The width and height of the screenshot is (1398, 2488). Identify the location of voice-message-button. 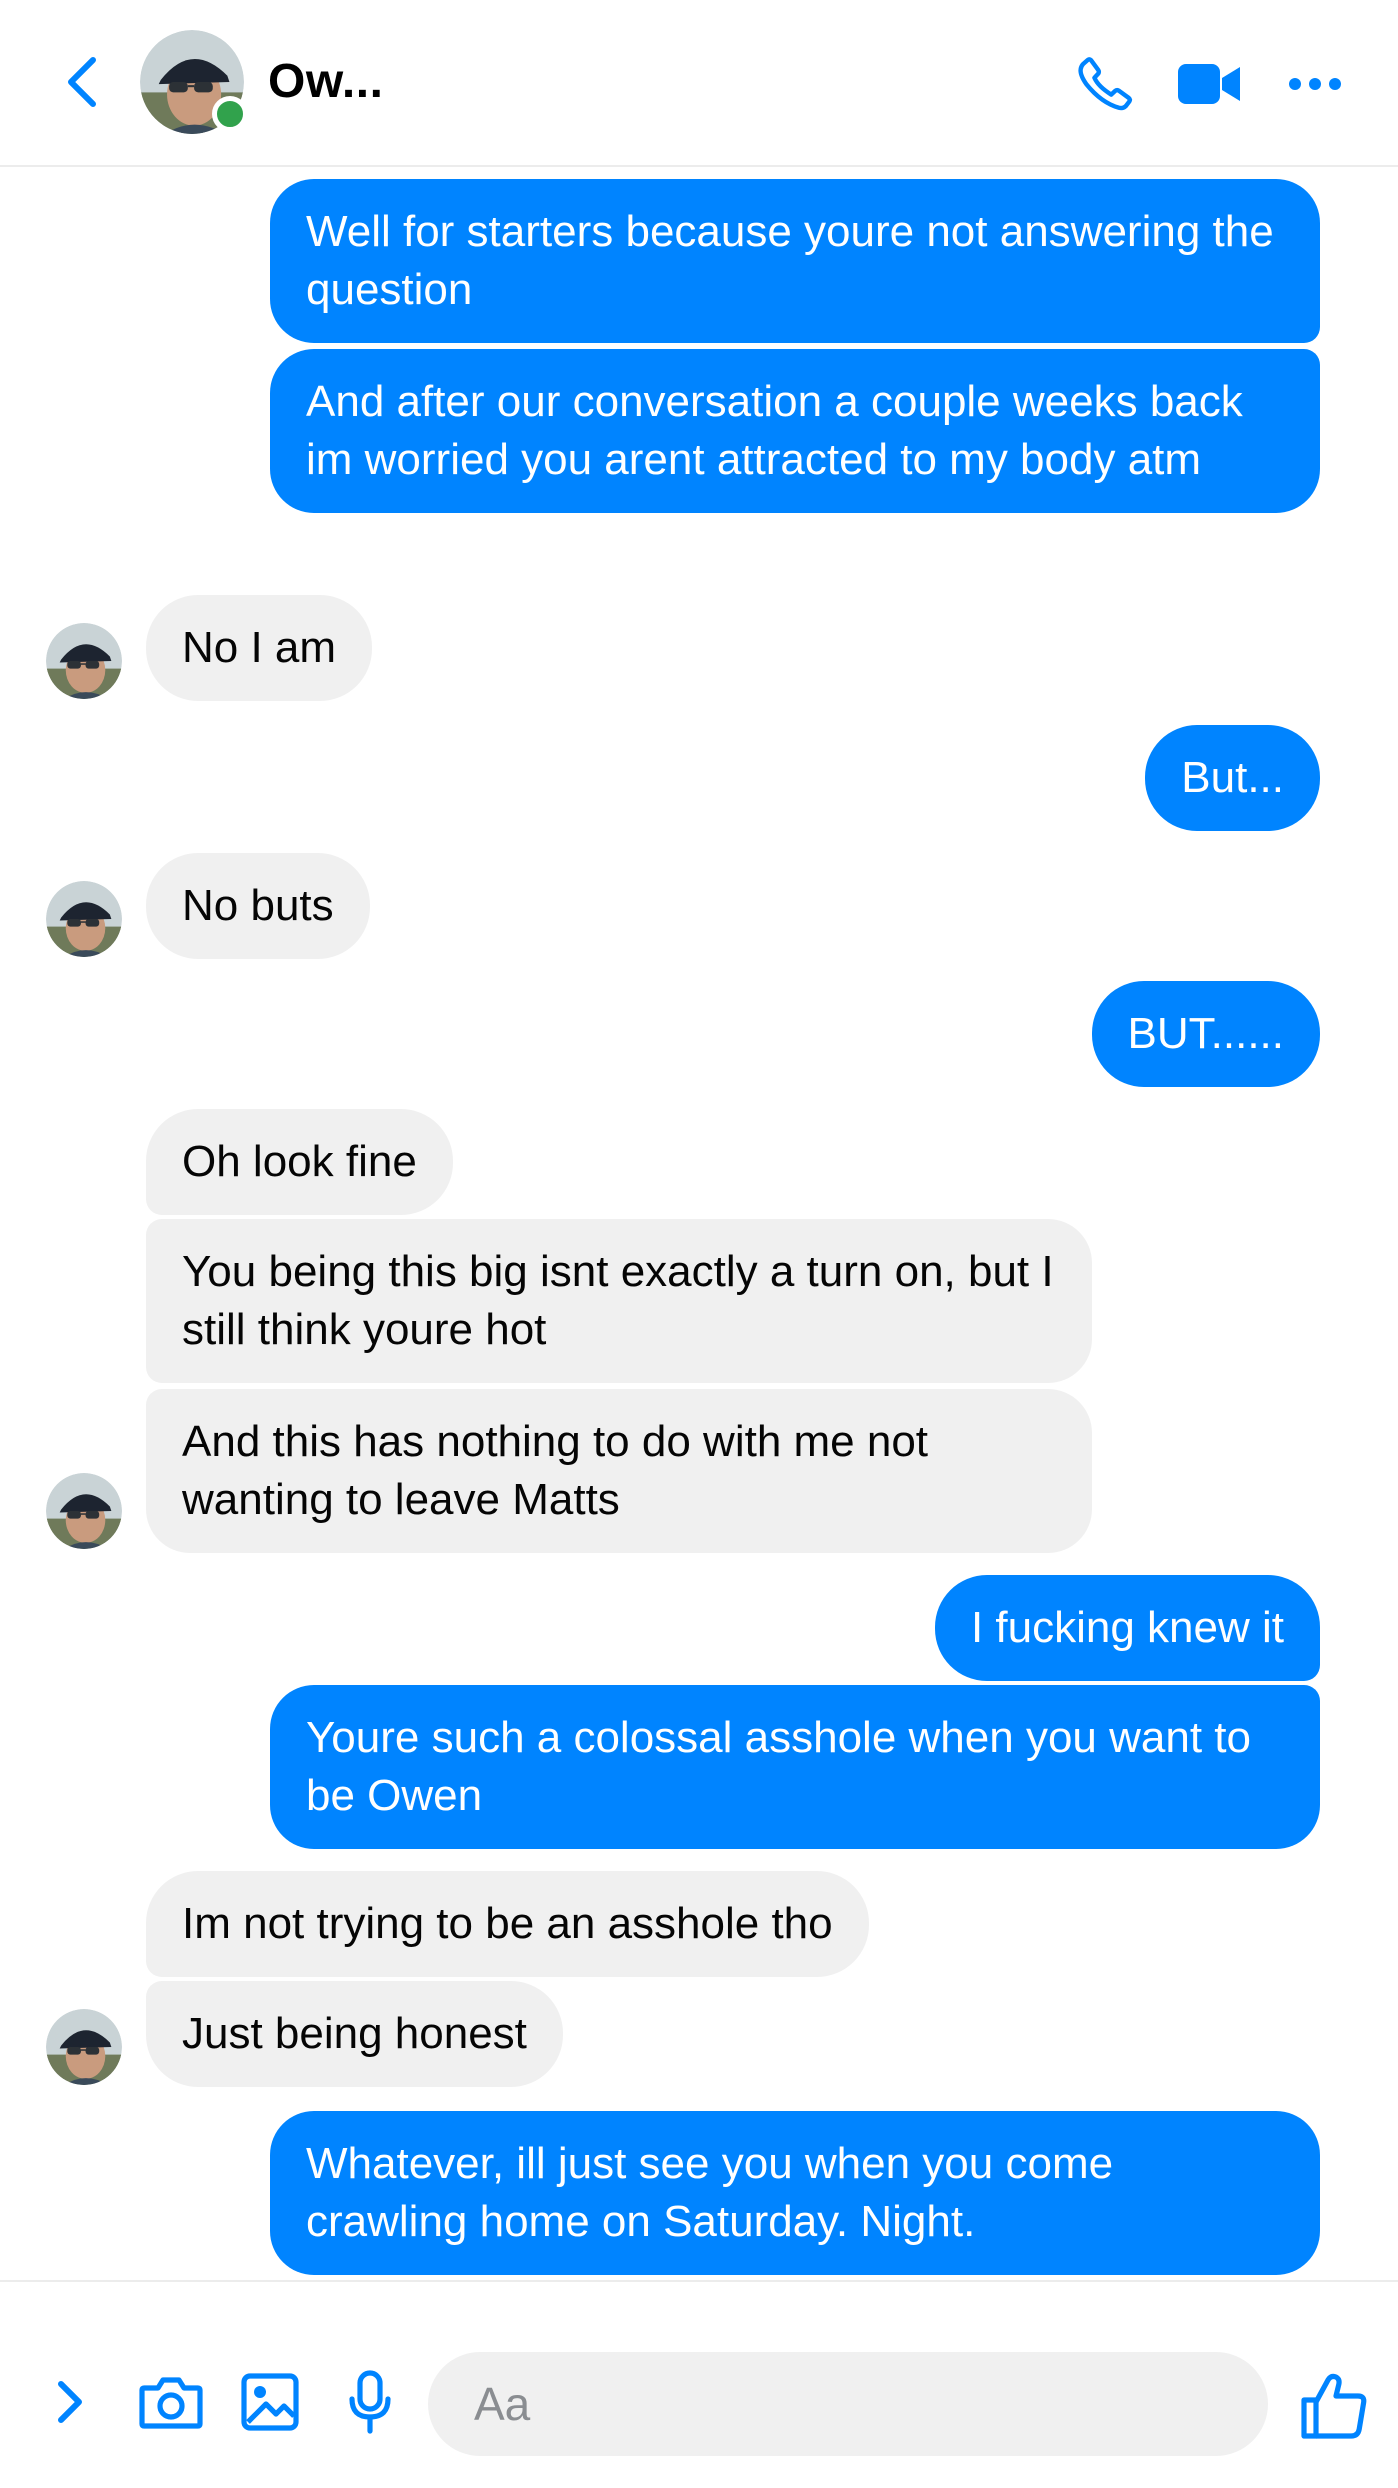
(370, 2402).